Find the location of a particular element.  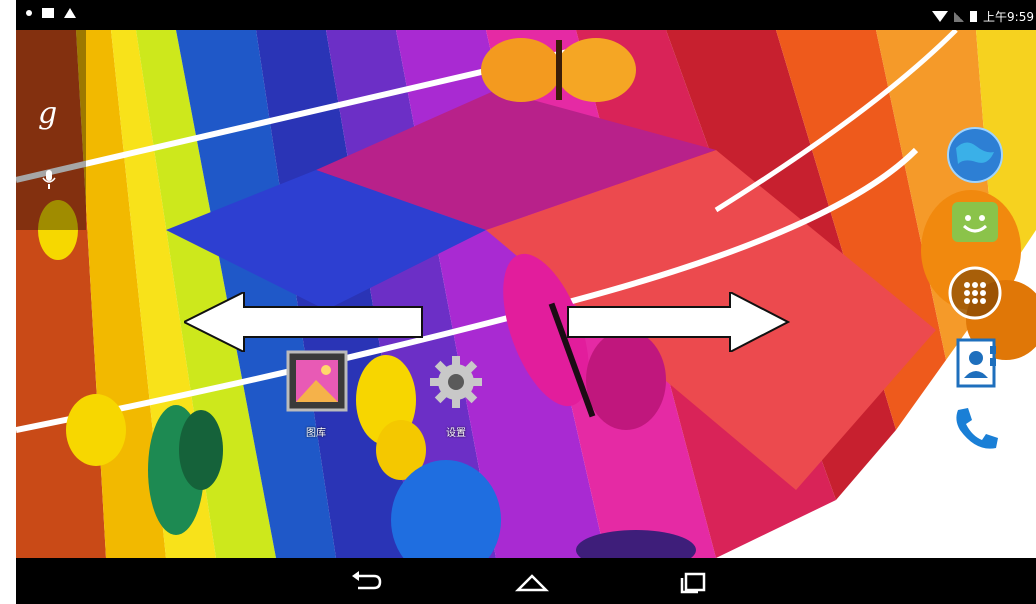

warning-icon is located at coordinates (70, 13).